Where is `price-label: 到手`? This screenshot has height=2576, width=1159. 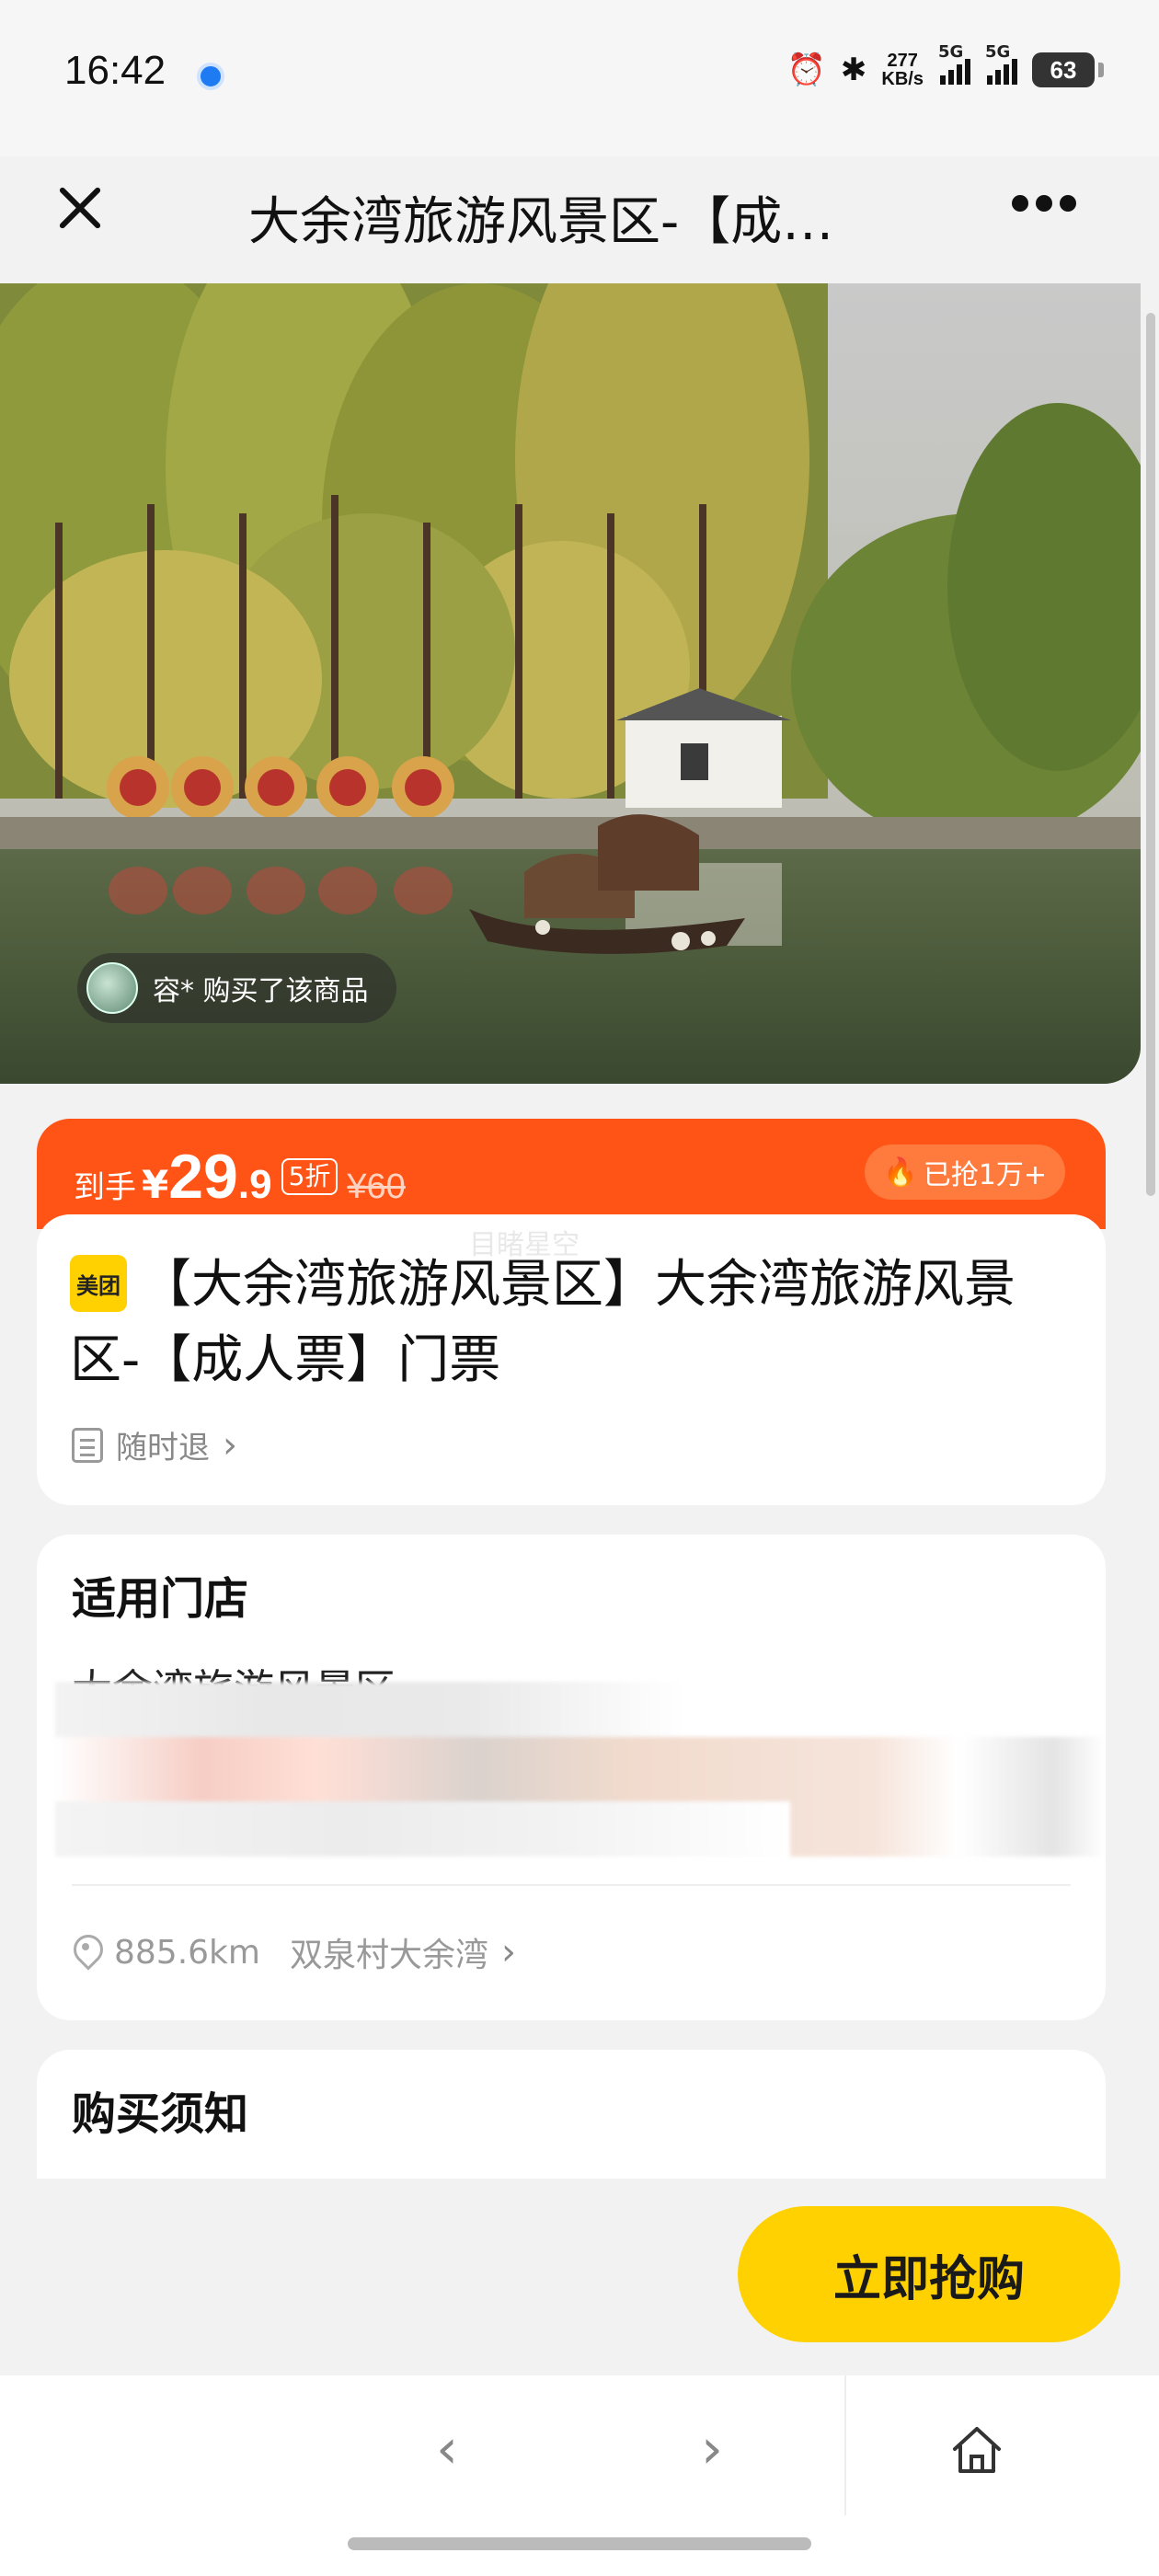
price-label: 到手 is located at coordinates (105, 1187).